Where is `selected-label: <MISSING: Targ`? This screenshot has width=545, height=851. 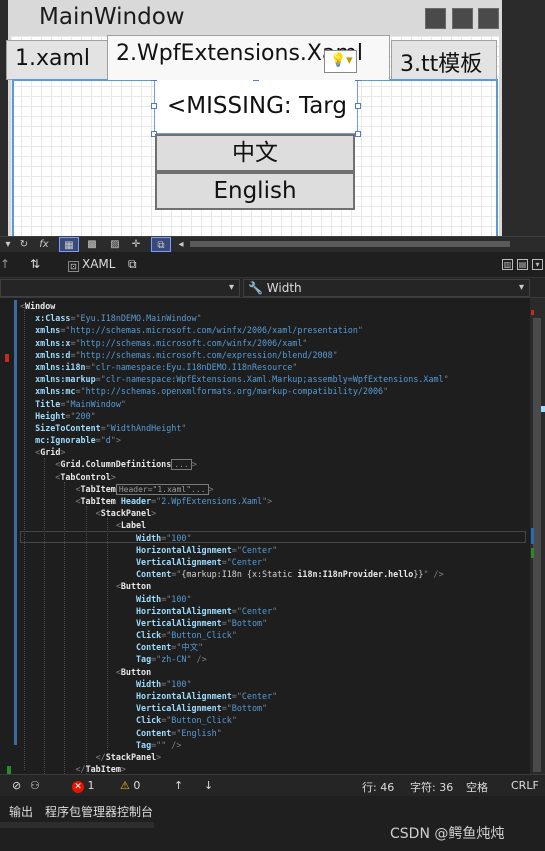 selected-label: <MISSING: Targ is located at coordinates (256, 106).